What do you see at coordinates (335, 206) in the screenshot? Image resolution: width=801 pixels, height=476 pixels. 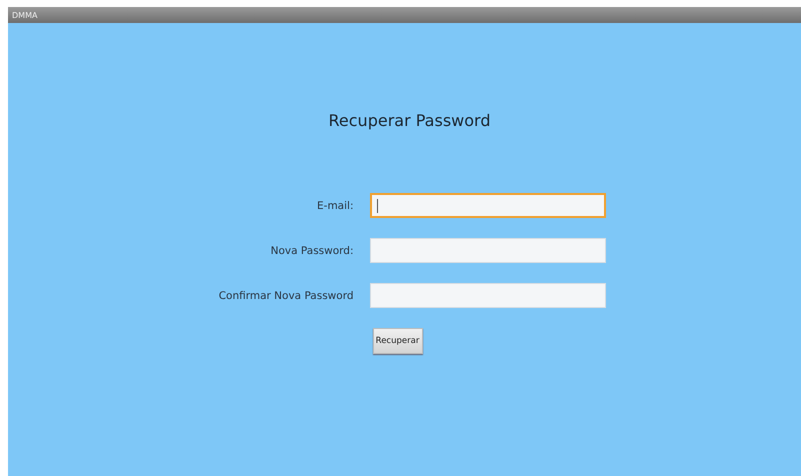 I see `field-label: E-mail:` at bounding box center [335, 206].